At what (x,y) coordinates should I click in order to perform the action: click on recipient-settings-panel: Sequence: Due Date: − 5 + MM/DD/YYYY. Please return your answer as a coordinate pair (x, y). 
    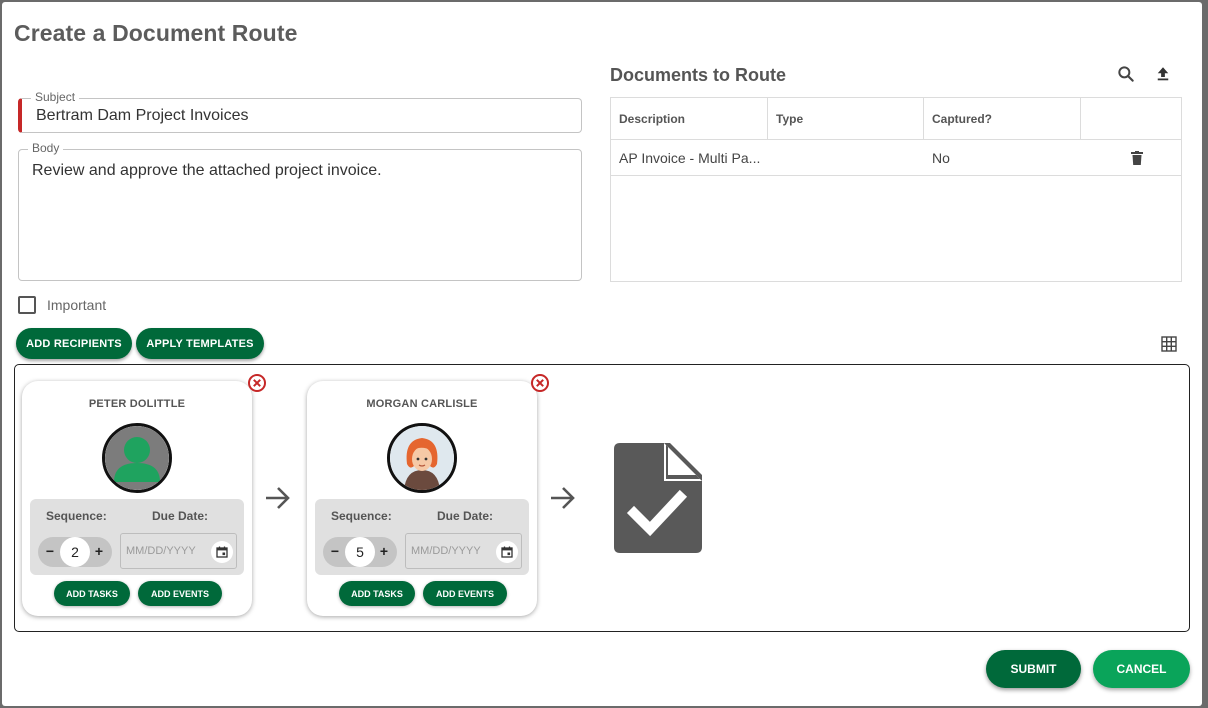
    Looking at the image, I should click on (422, 537).